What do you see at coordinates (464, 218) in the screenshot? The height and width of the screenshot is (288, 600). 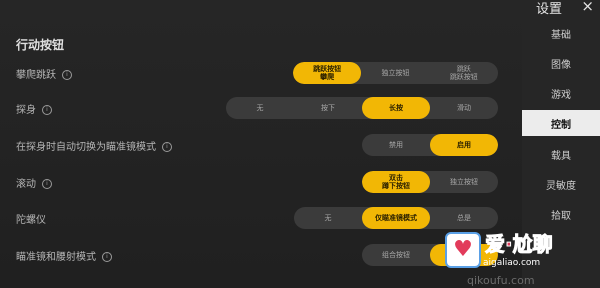 I see `option-always: 总是` at bounding box center [464, 218].